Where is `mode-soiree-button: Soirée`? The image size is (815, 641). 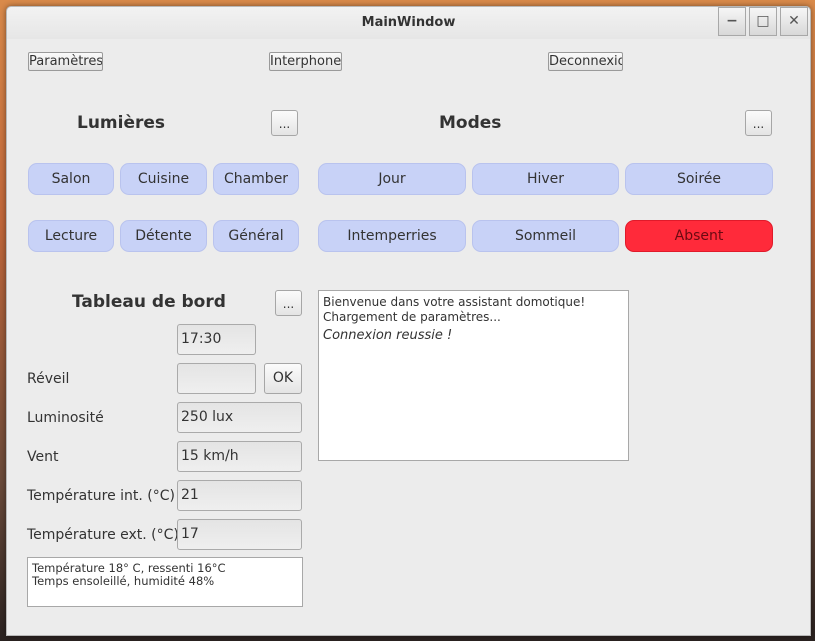 mode-soiree-button: Soirée is located at coordinates (699, 179).